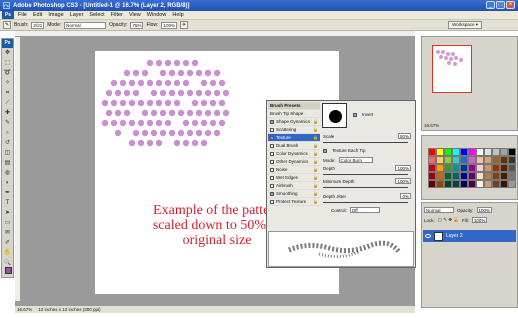  I want to click on menu-filter: Filter, so click(117, 15).